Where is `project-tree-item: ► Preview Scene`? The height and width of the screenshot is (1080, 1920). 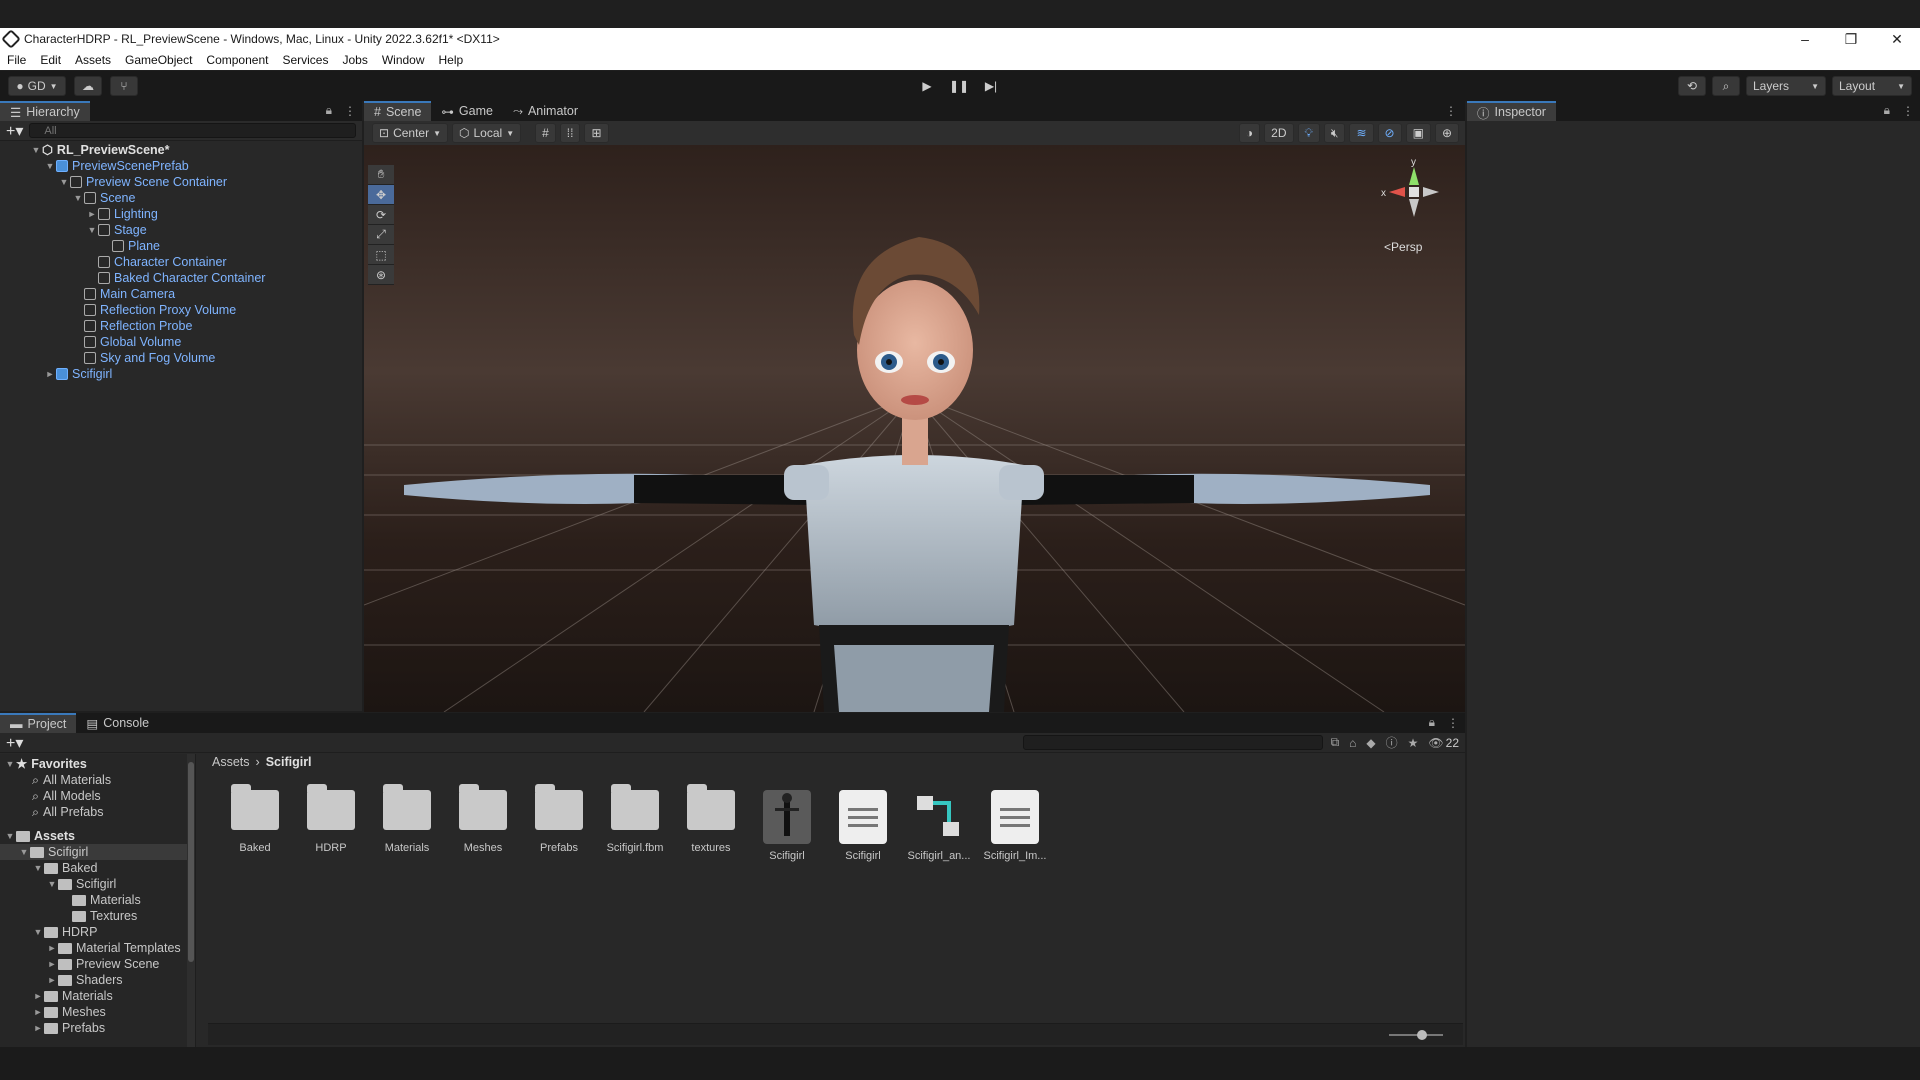 project-tree-item: ► Preview Scene is located at coordinates (103, 964).